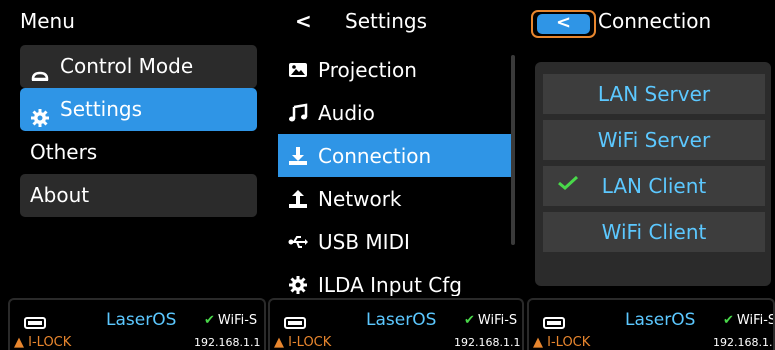 This screenshot has height=350, width=775. Describe the element at coordinates (298, 113) in the screenshot. I see `music-note-icon` at that location.